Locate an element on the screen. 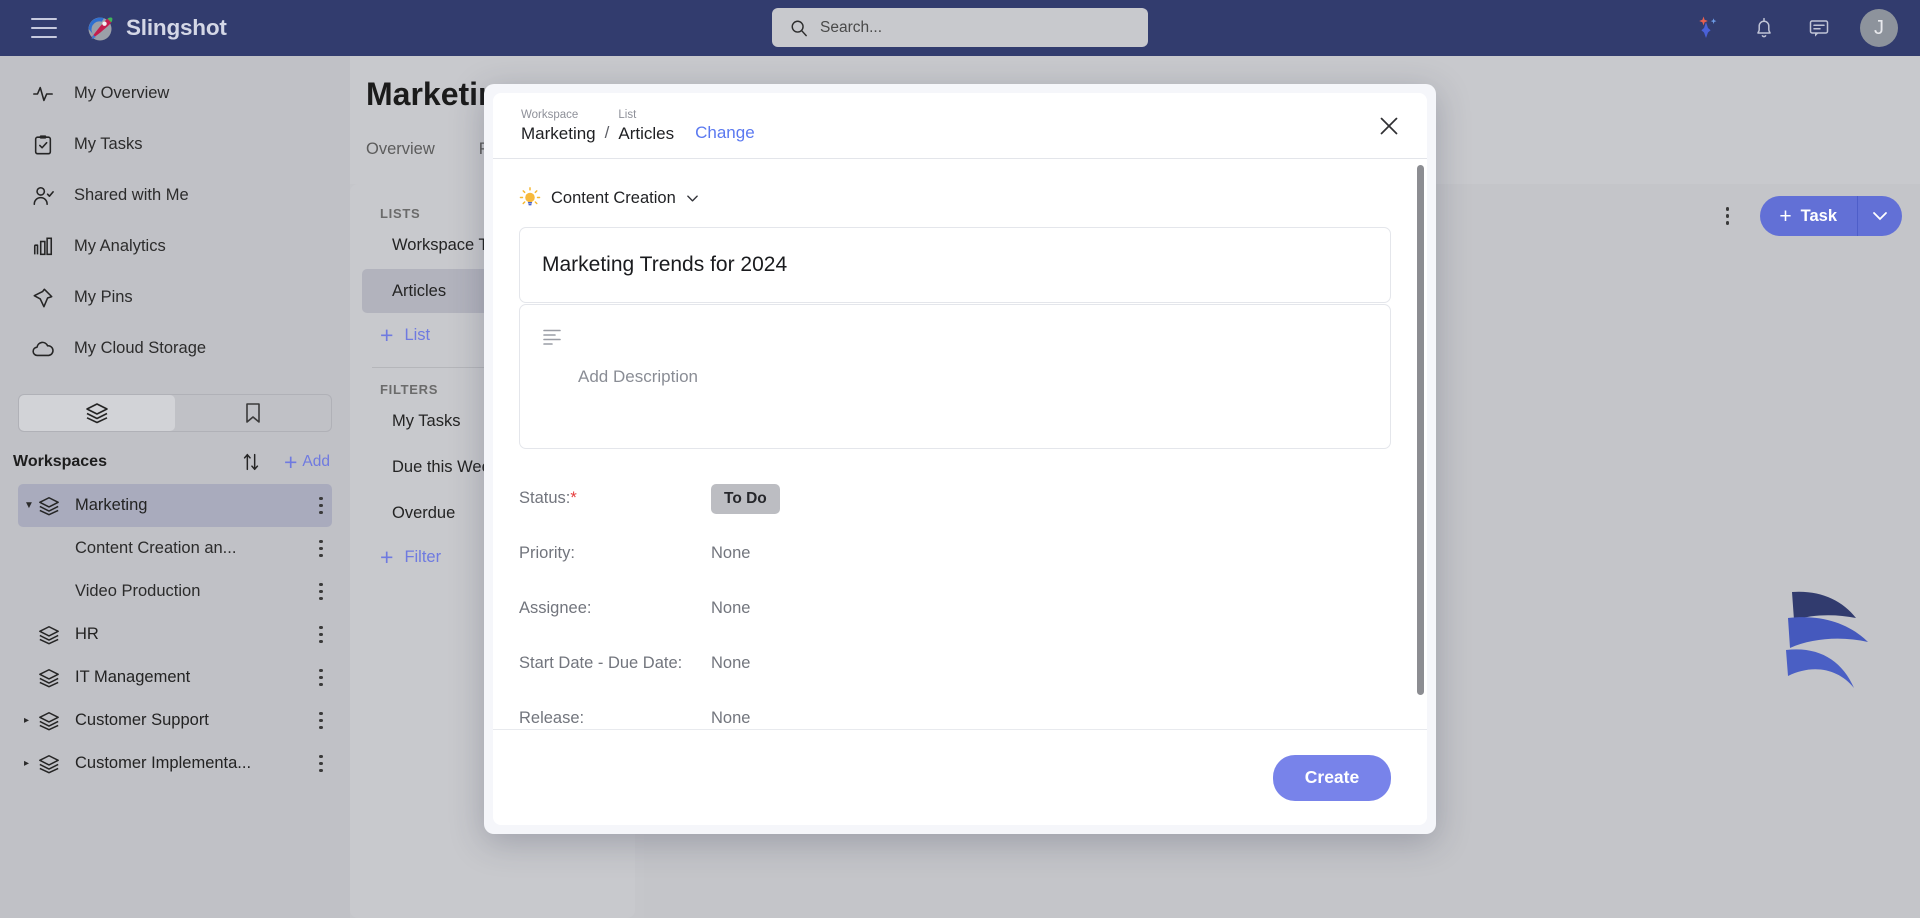 This screenshot has height=918, width=1920. field-dates: Start Date - Due Date: None is located at coordinates (955, 663).